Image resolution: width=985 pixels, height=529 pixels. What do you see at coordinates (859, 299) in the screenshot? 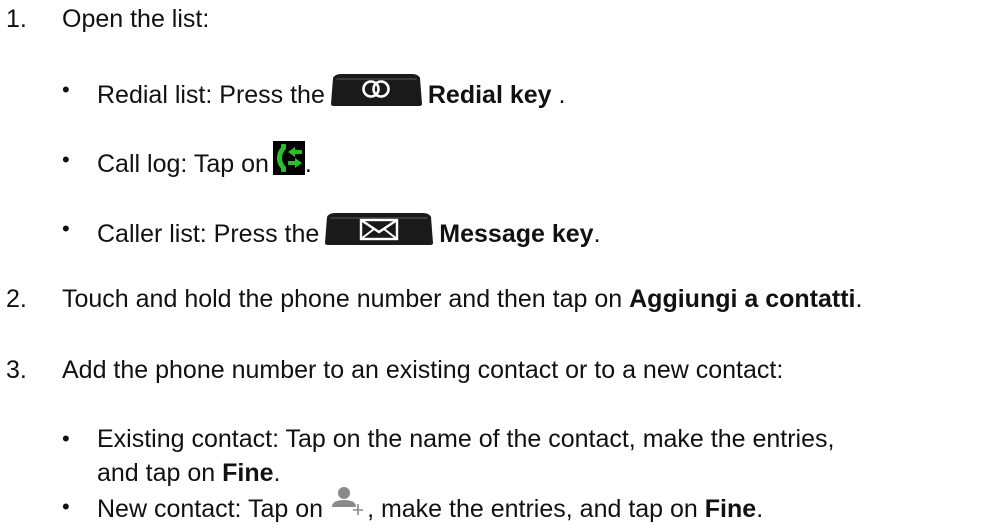
I see `step-text: .` at bounding box center [859, 299].